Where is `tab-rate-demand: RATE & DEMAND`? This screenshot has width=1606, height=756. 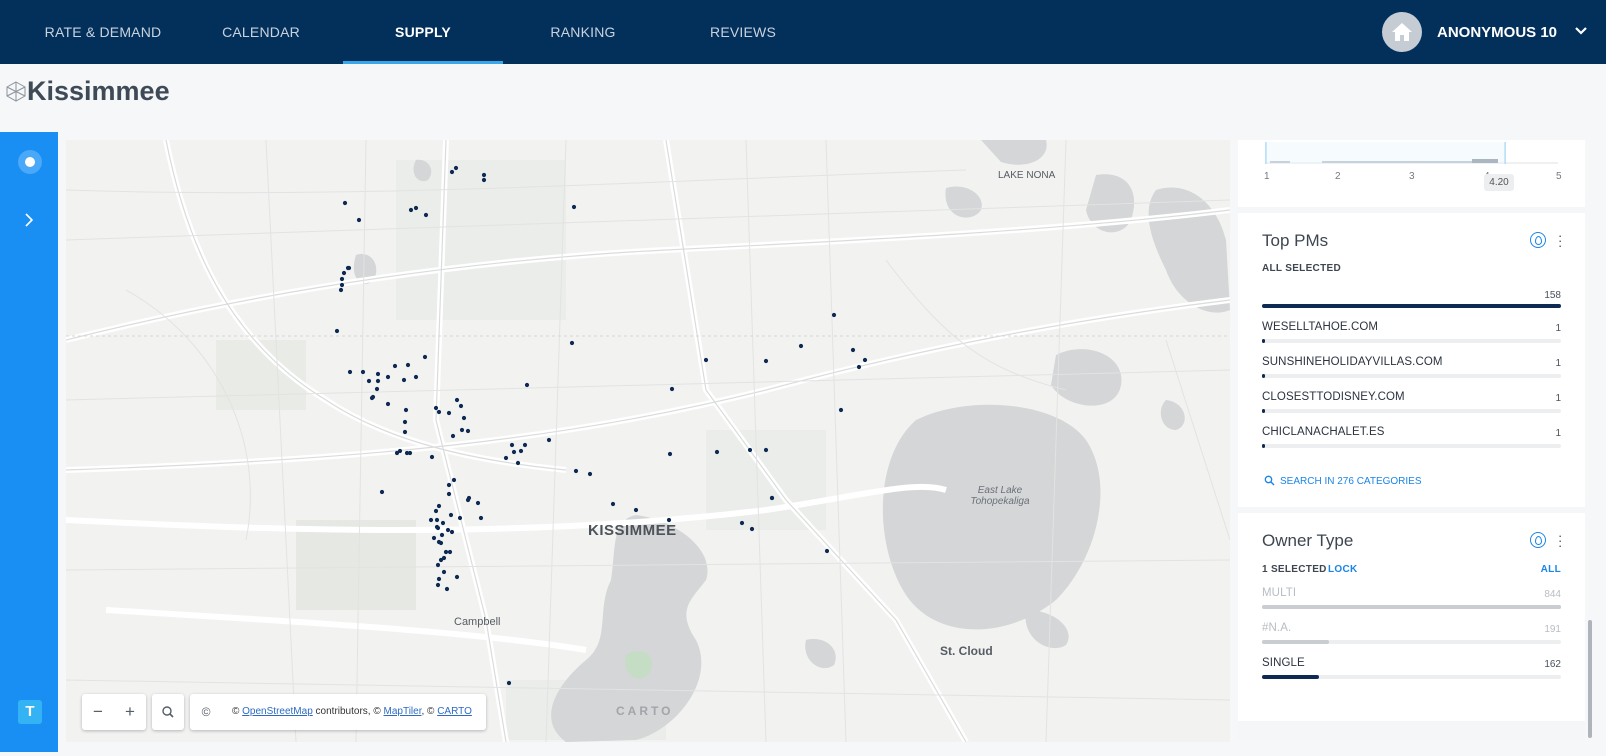
tab-rate-demand: RATE & DEMAND is located at coordinates (103, 32).